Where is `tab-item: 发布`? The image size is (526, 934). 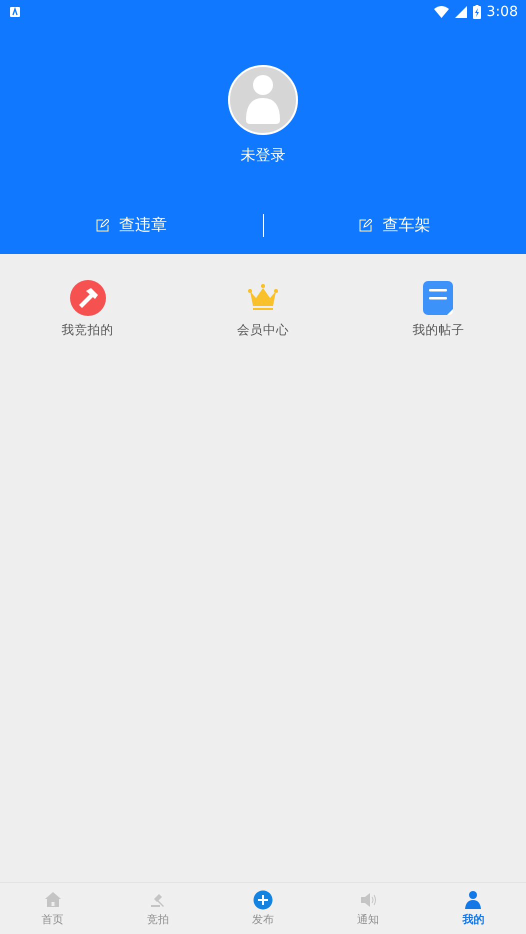 tab-item: 发布 is located at coordinates (263, 908).